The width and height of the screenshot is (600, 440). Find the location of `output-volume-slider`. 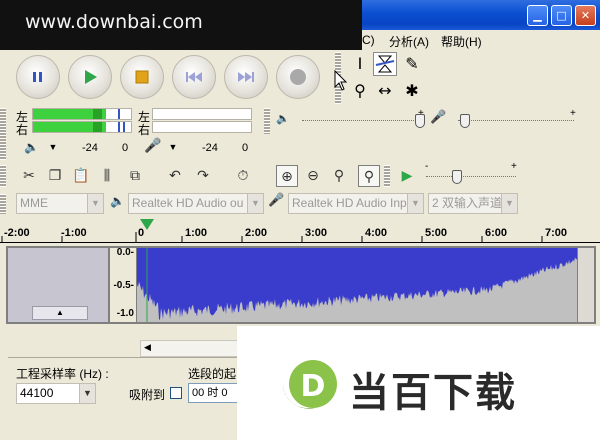

output-volume-slider is located at coordinates (420, 121).